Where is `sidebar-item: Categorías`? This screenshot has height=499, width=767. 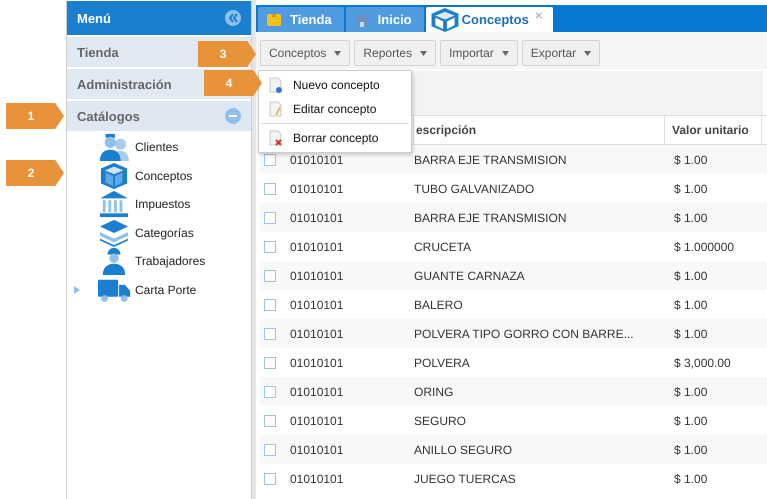
sidebar-item: Categorías is located at coordinates (164, 233).